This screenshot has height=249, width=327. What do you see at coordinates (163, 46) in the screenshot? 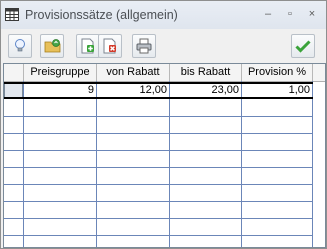
I see `toolbar` at bounding box center [163, 46].